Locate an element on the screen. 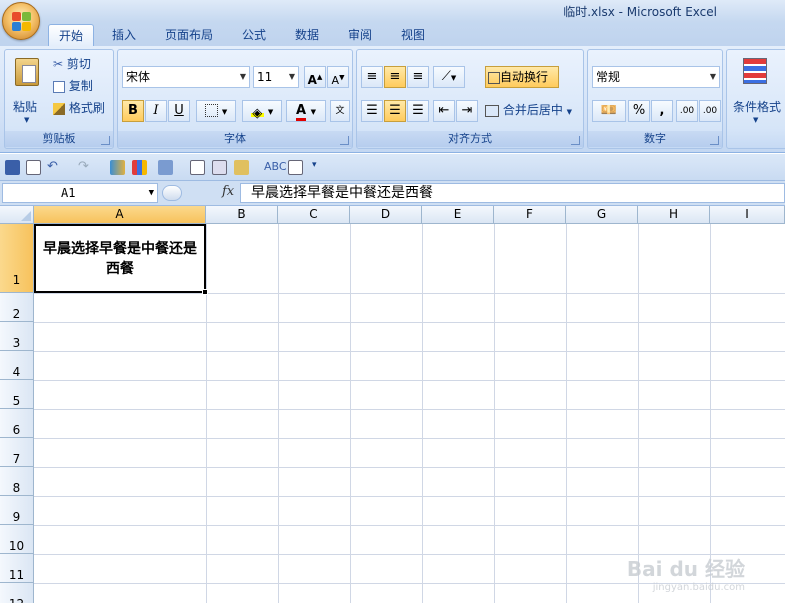 Image resolution: width=785 pixels, height=603 pixels. row-header-3: 3 is located at coordinates (17, 336).